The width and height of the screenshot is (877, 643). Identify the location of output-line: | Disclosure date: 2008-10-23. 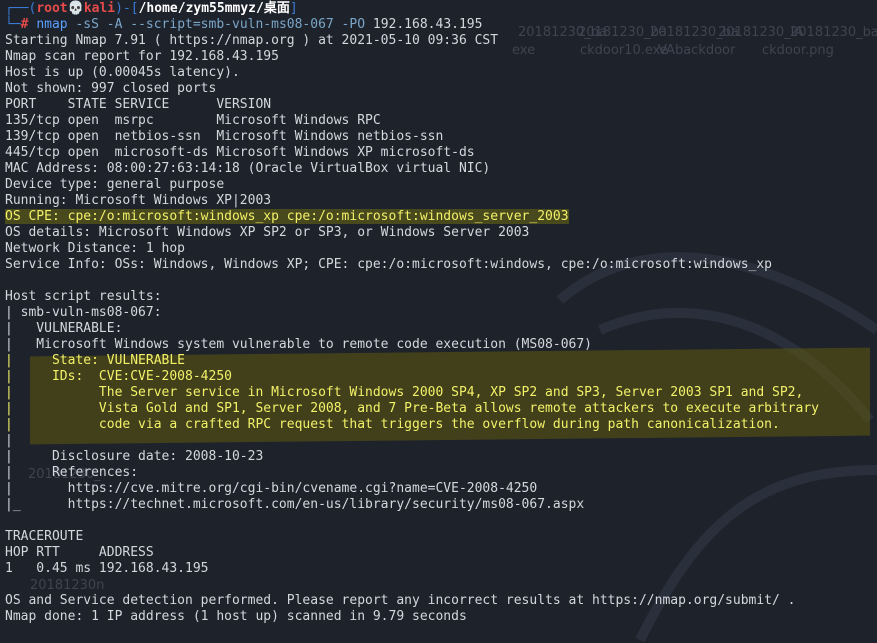
(134, 456).